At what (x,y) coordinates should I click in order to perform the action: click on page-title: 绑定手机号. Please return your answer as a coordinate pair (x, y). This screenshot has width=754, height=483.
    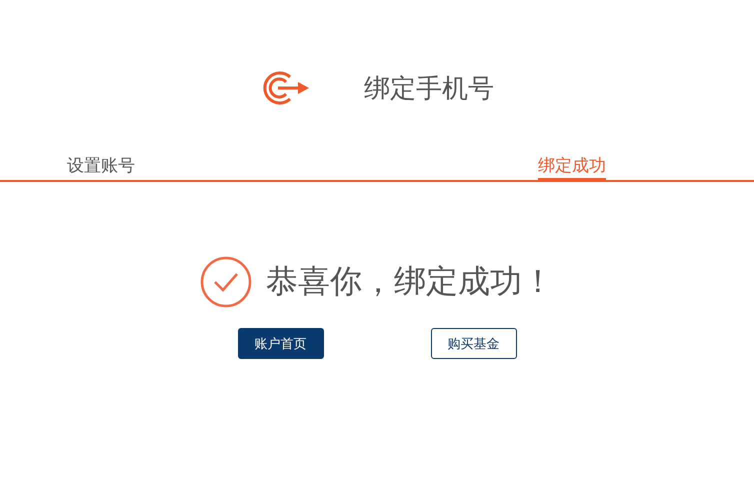
    Looking at the image, I should click on (429, 89).